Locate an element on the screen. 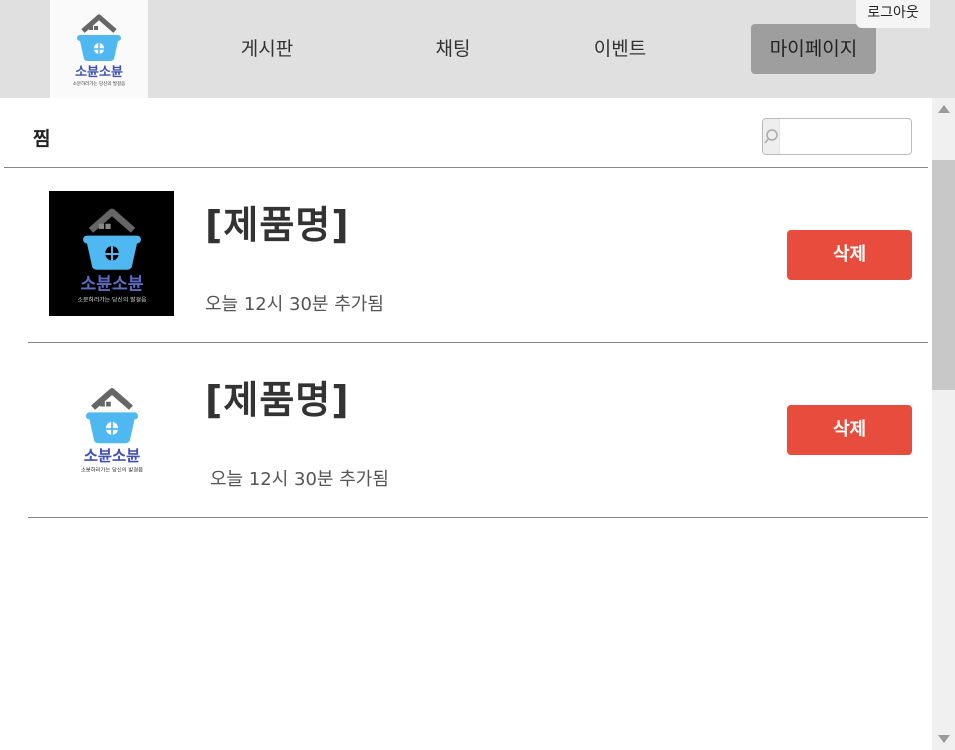 The width and height of the screenshot is (955, 750). nav-mypage: 마이페이지 is located at coordinates (813, 49).